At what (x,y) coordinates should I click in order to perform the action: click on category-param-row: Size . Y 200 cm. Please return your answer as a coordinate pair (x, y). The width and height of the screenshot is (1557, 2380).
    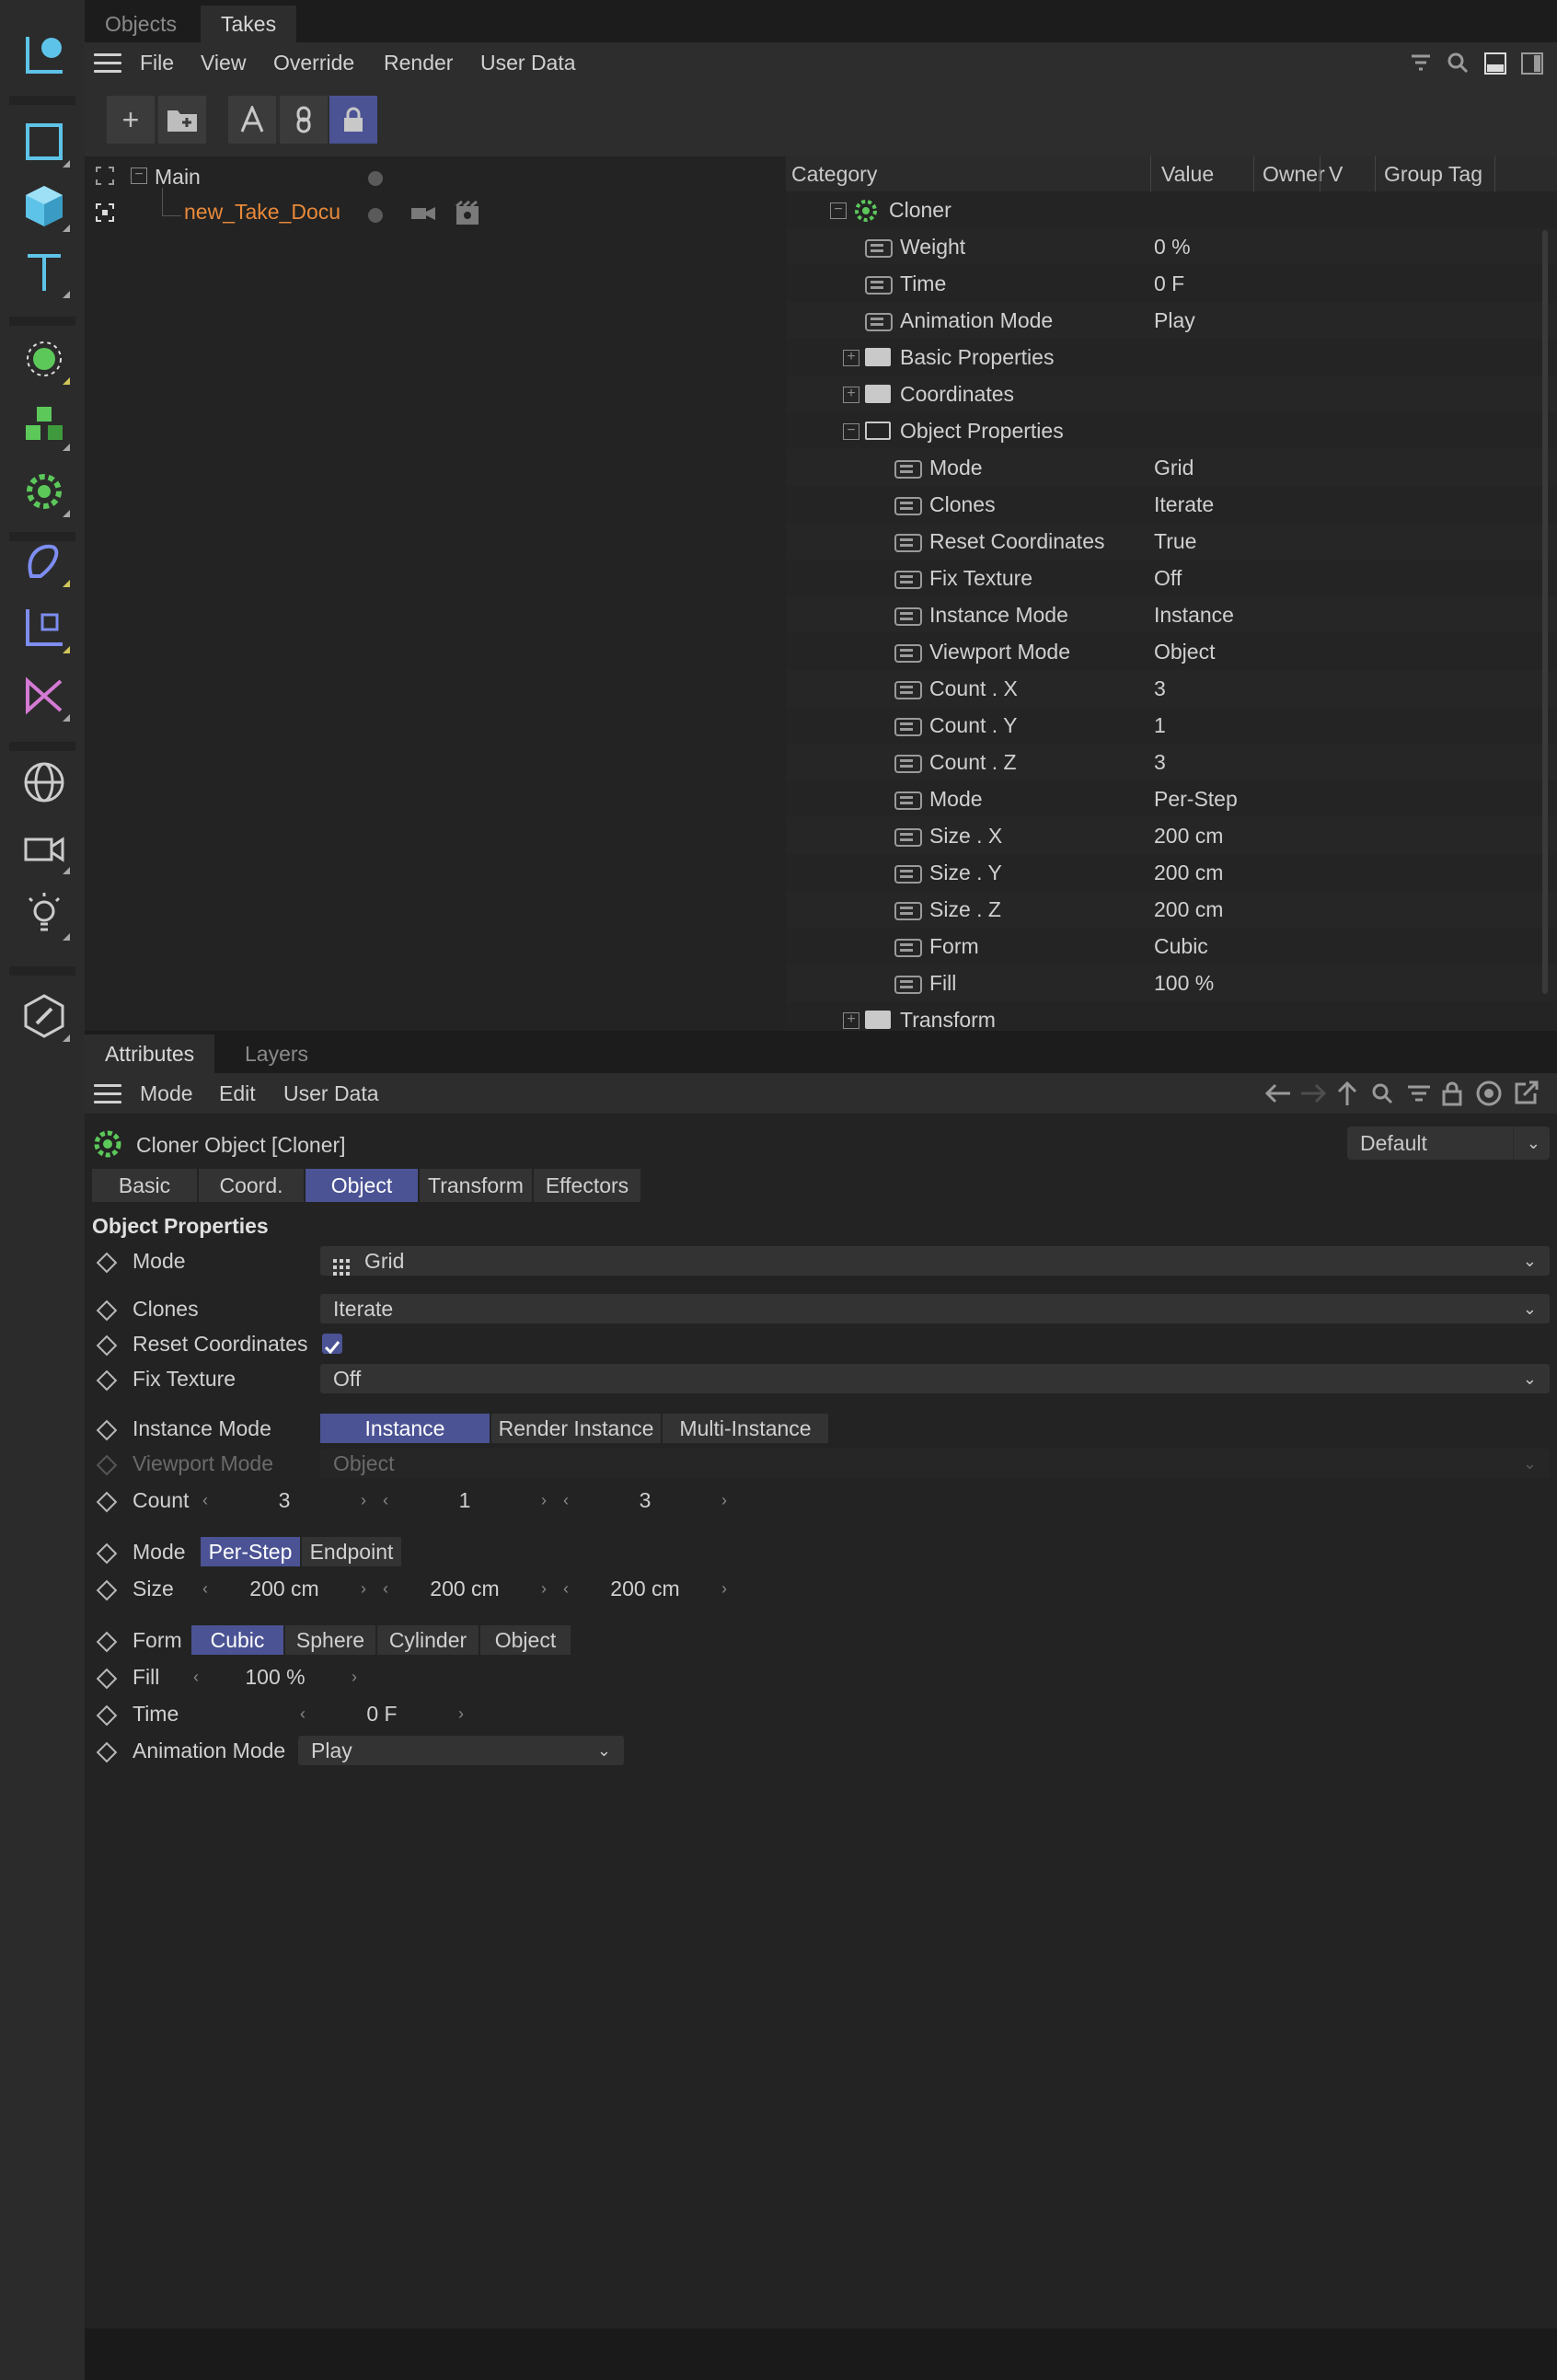
    Looking at the image, I should click on (1171, 872).